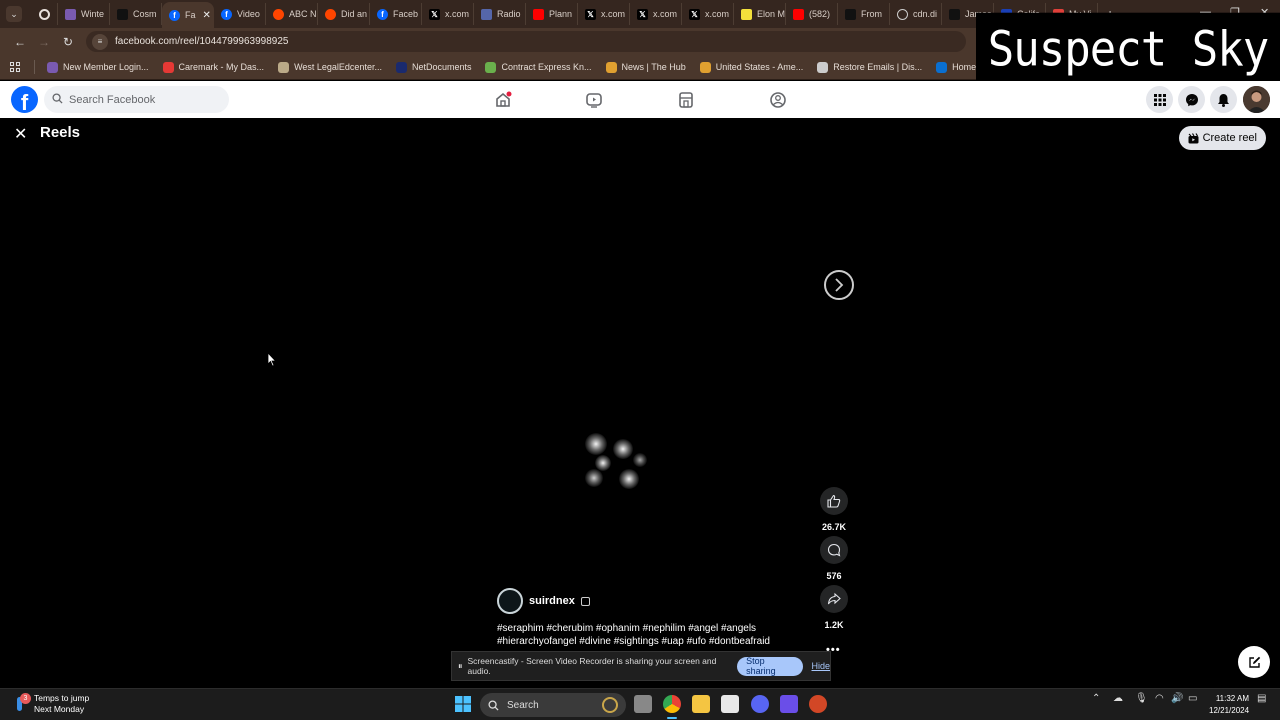 The image size is (1280, 720). What do you see at coordinates (84, 14) in the screenshot?
I see `browser-tab: Winte` at bounding box center [84, 14].